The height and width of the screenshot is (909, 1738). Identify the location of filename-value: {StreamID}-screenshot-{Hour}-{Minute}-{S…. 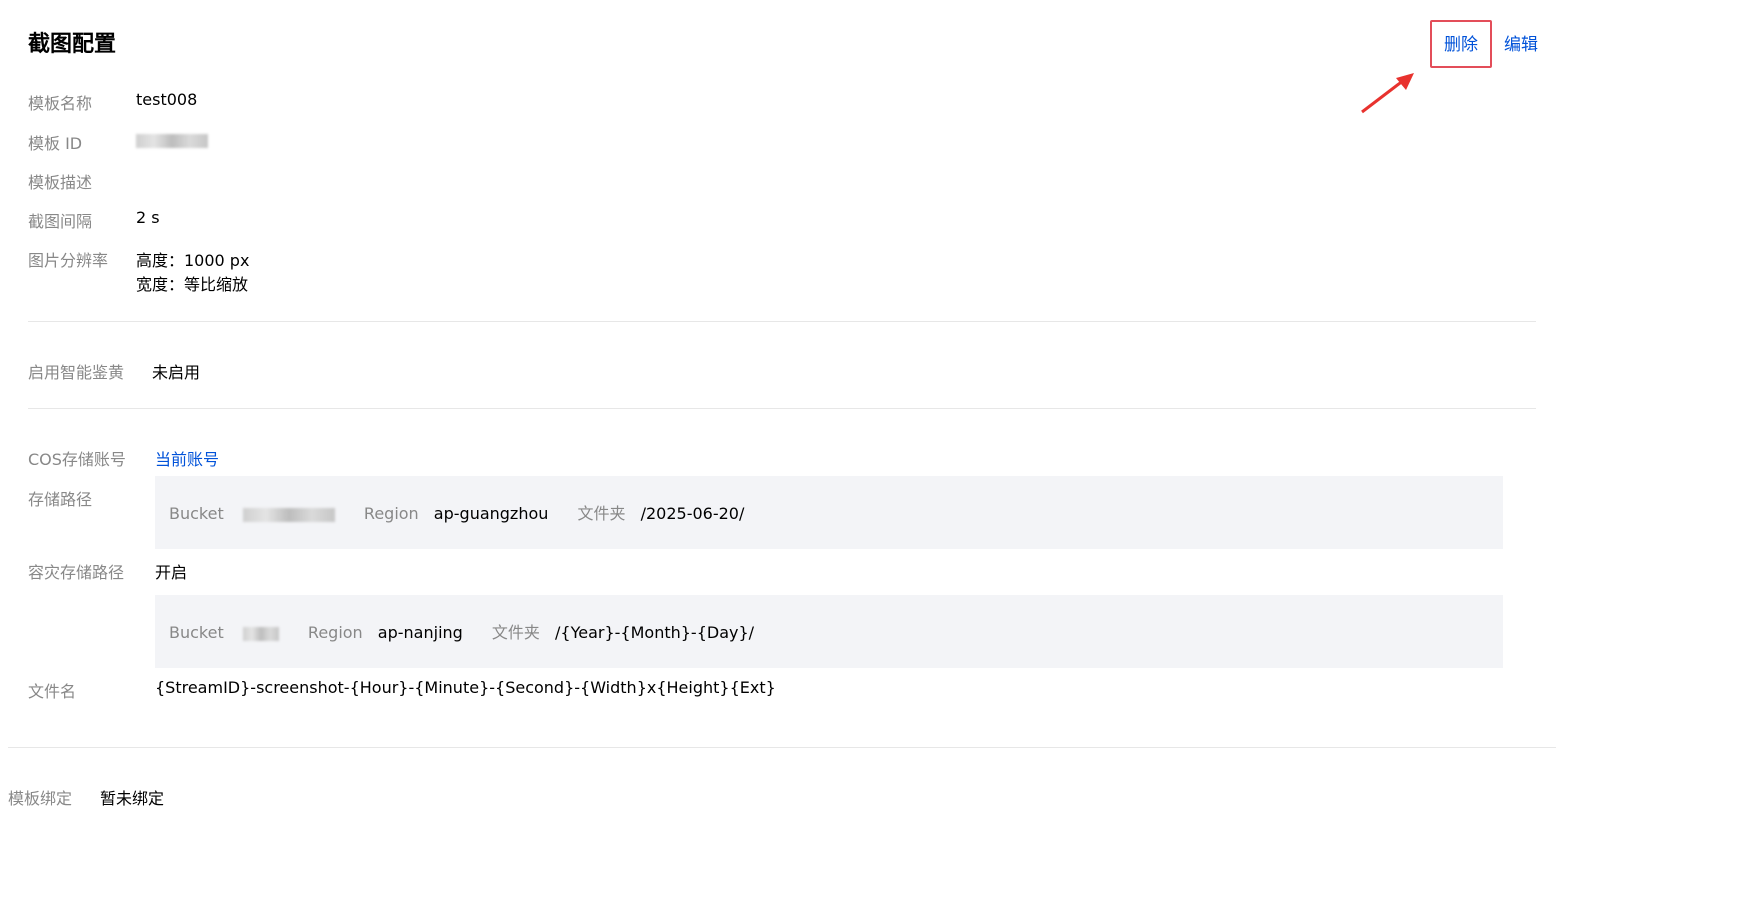
(465, 687).